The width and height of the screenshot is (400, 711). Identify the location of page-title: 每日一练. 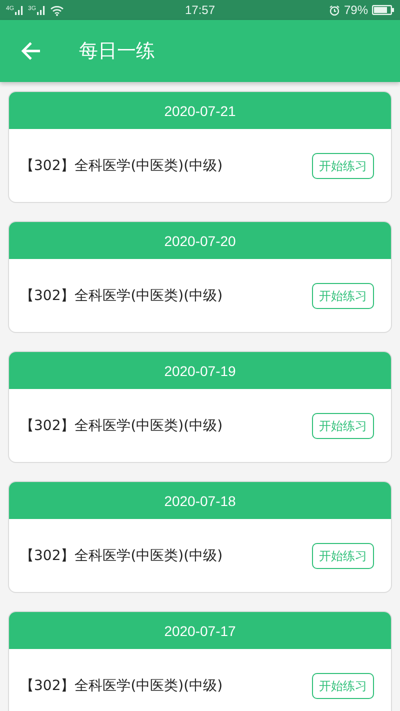
(117, 51).